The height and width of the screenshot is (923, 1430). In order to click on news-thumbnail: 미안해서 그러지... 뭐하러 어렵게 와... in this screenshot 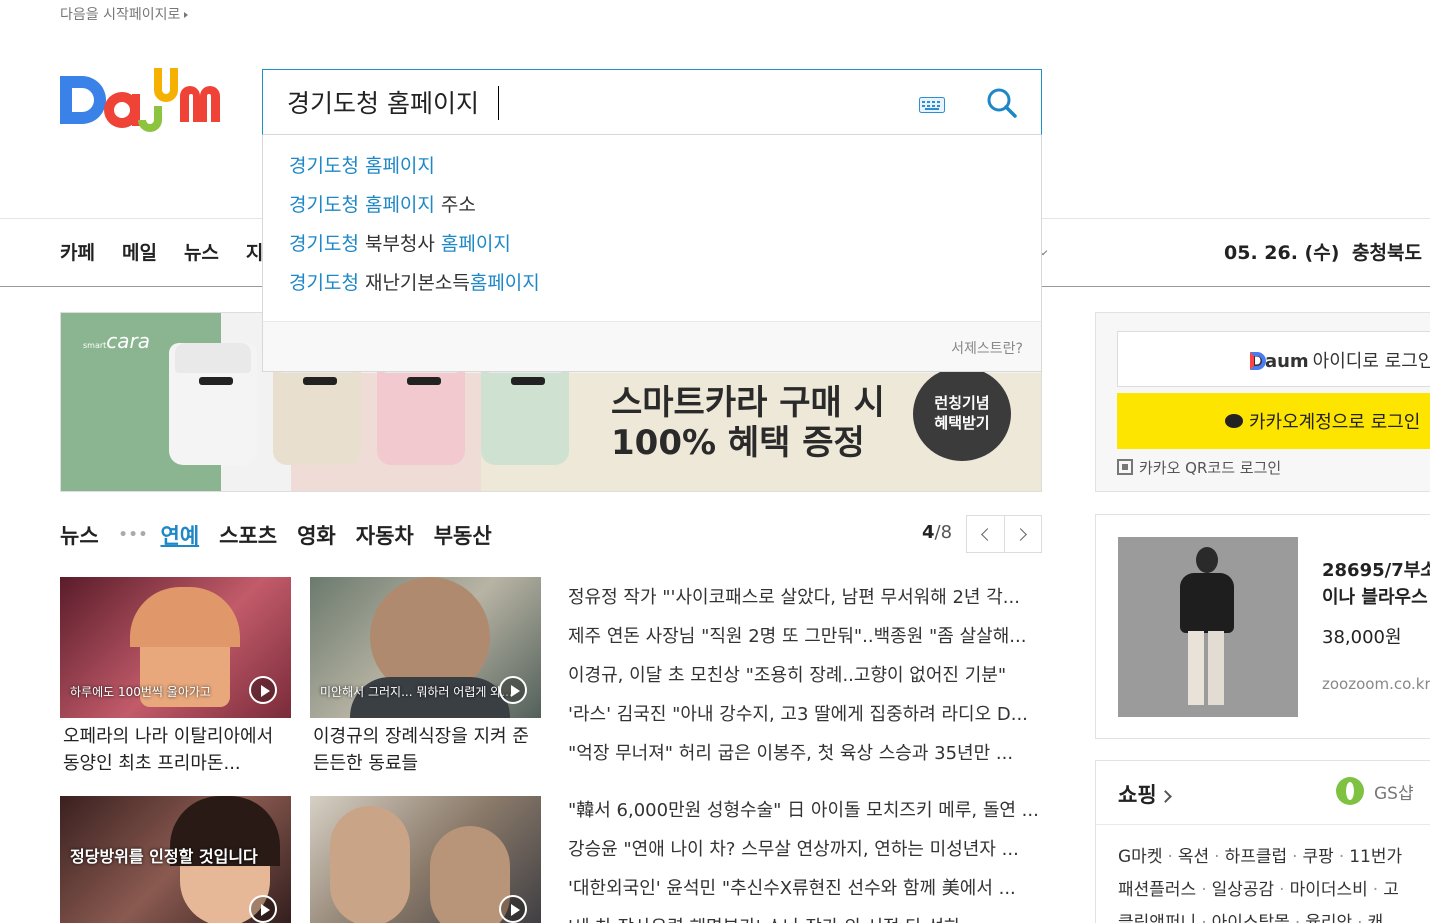, I will do `click(425, 647)`.